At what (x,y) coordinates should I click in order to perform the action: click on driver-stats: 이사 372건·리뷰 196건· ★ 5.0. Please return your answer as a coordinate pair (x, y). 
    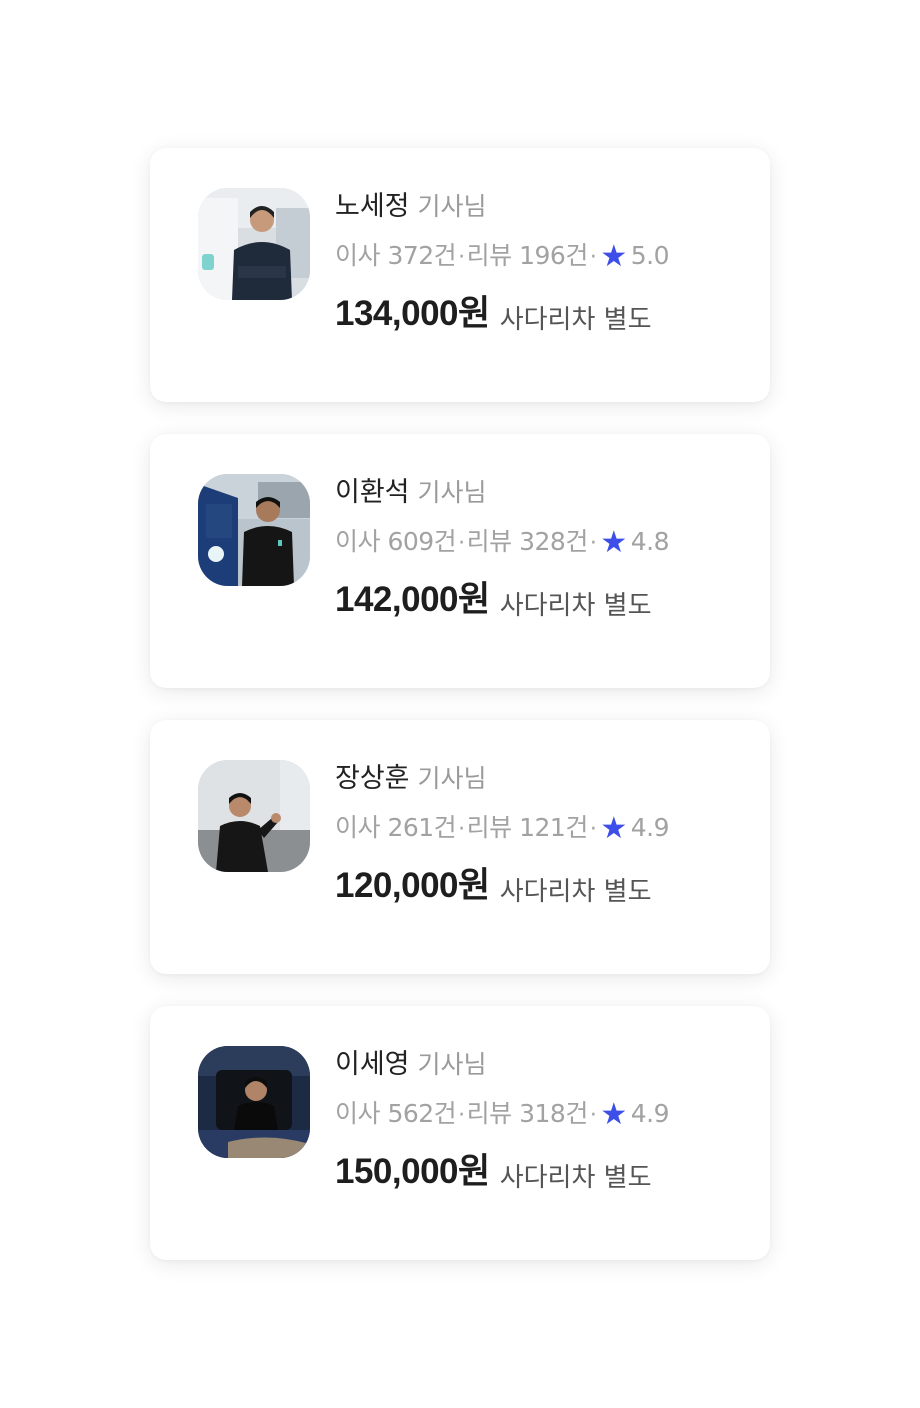
    Looking at the image, I should click on (542, 256).